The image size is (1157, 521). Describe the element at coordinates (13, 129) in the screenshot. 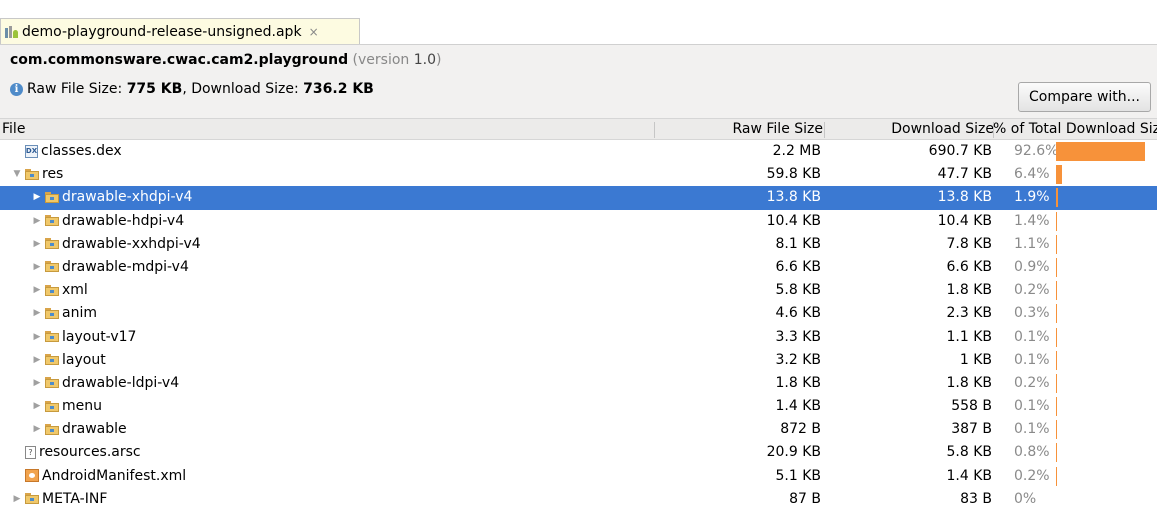

I see `column-header-file: File` at that location.